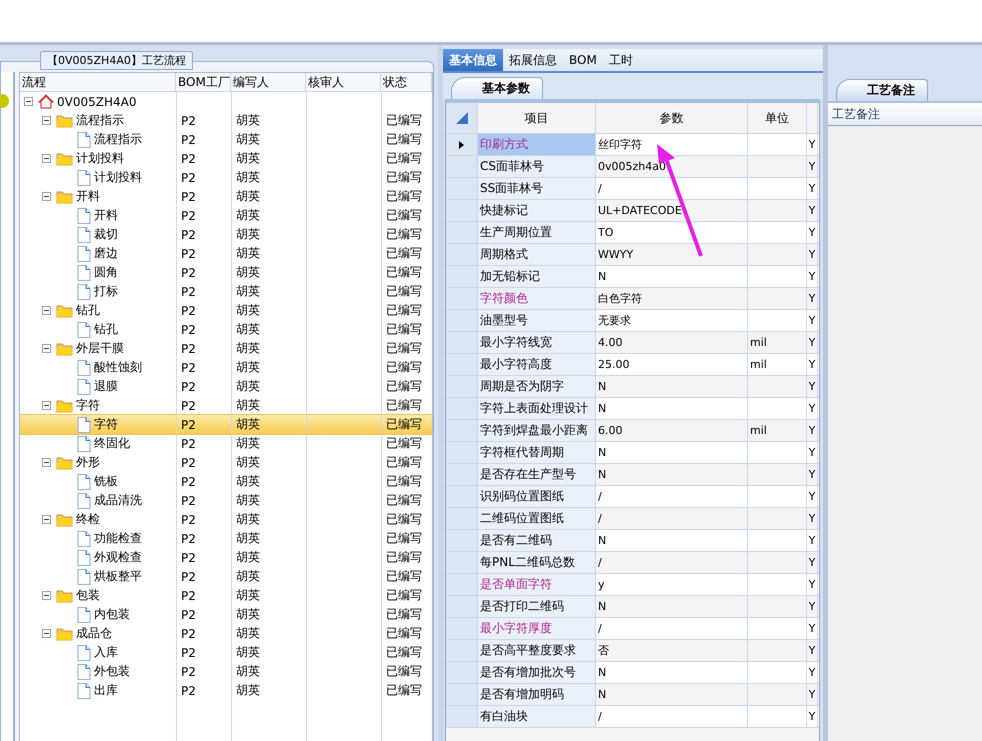  I want to click on table-row: 最小字符线宽 4.00 mil Y, so click(632, 343).